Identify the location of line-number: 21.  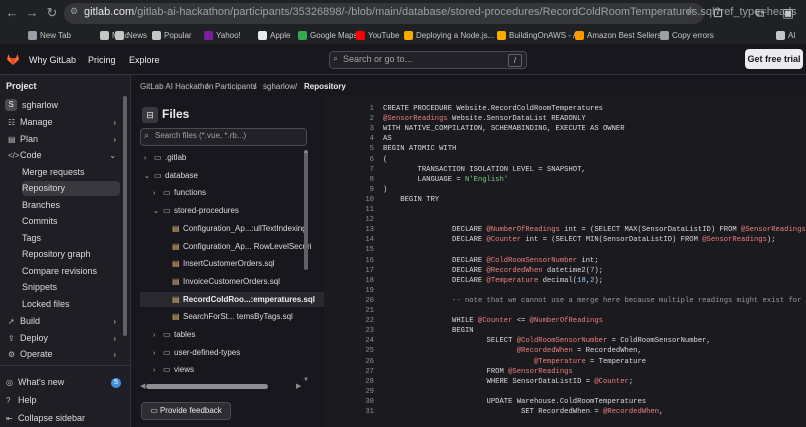
(349, 311).